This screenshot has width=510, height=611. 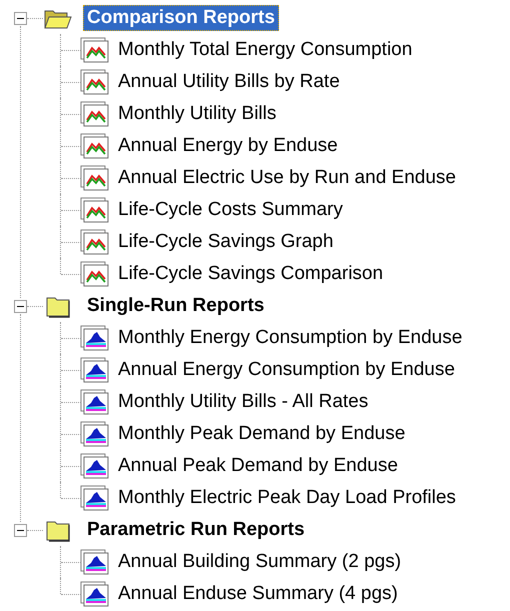 What do you see at coordinates (258, 594) in the screenshot?
I see `report-label: Annual Enduse Summary (4 pgs)` at bounding box center [258, 594].